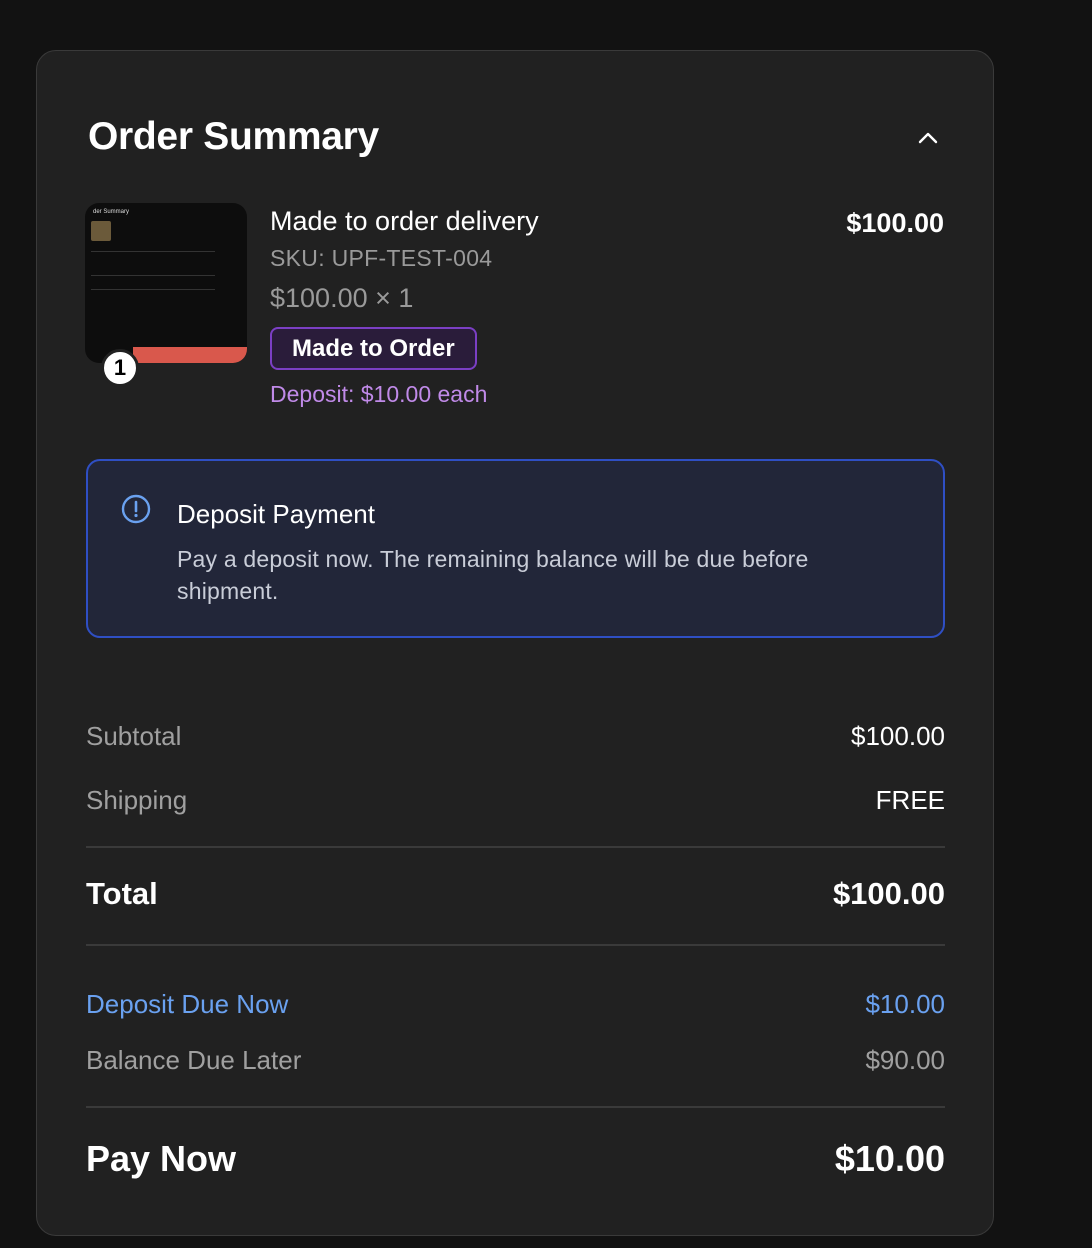 This screenshot has height=1248, width=1092. Describe the element at coordinates (515, 736) in the screenshot. I see `subtotal-row: Subtotal $100.00` at that location.